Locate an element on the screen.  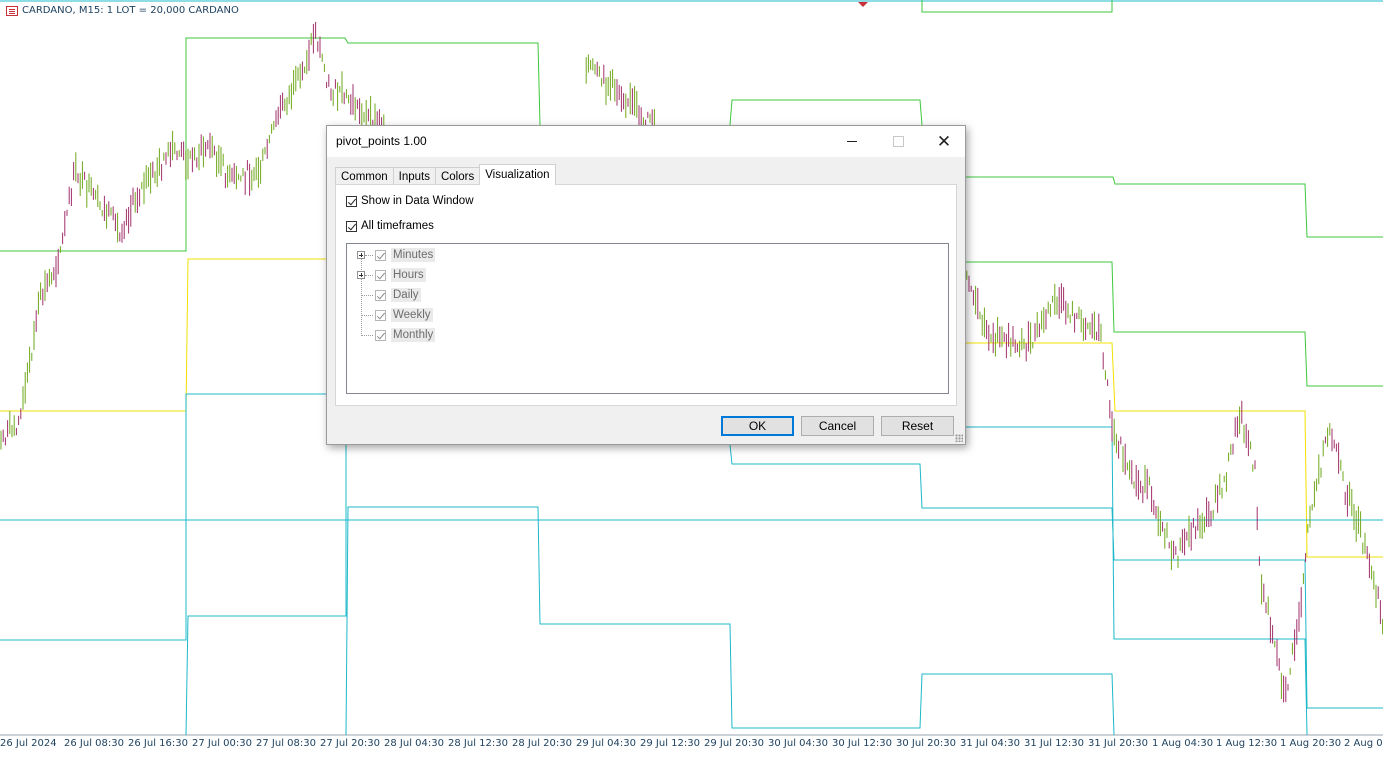
close-button: ✕ is located at coordinates (944, 141).